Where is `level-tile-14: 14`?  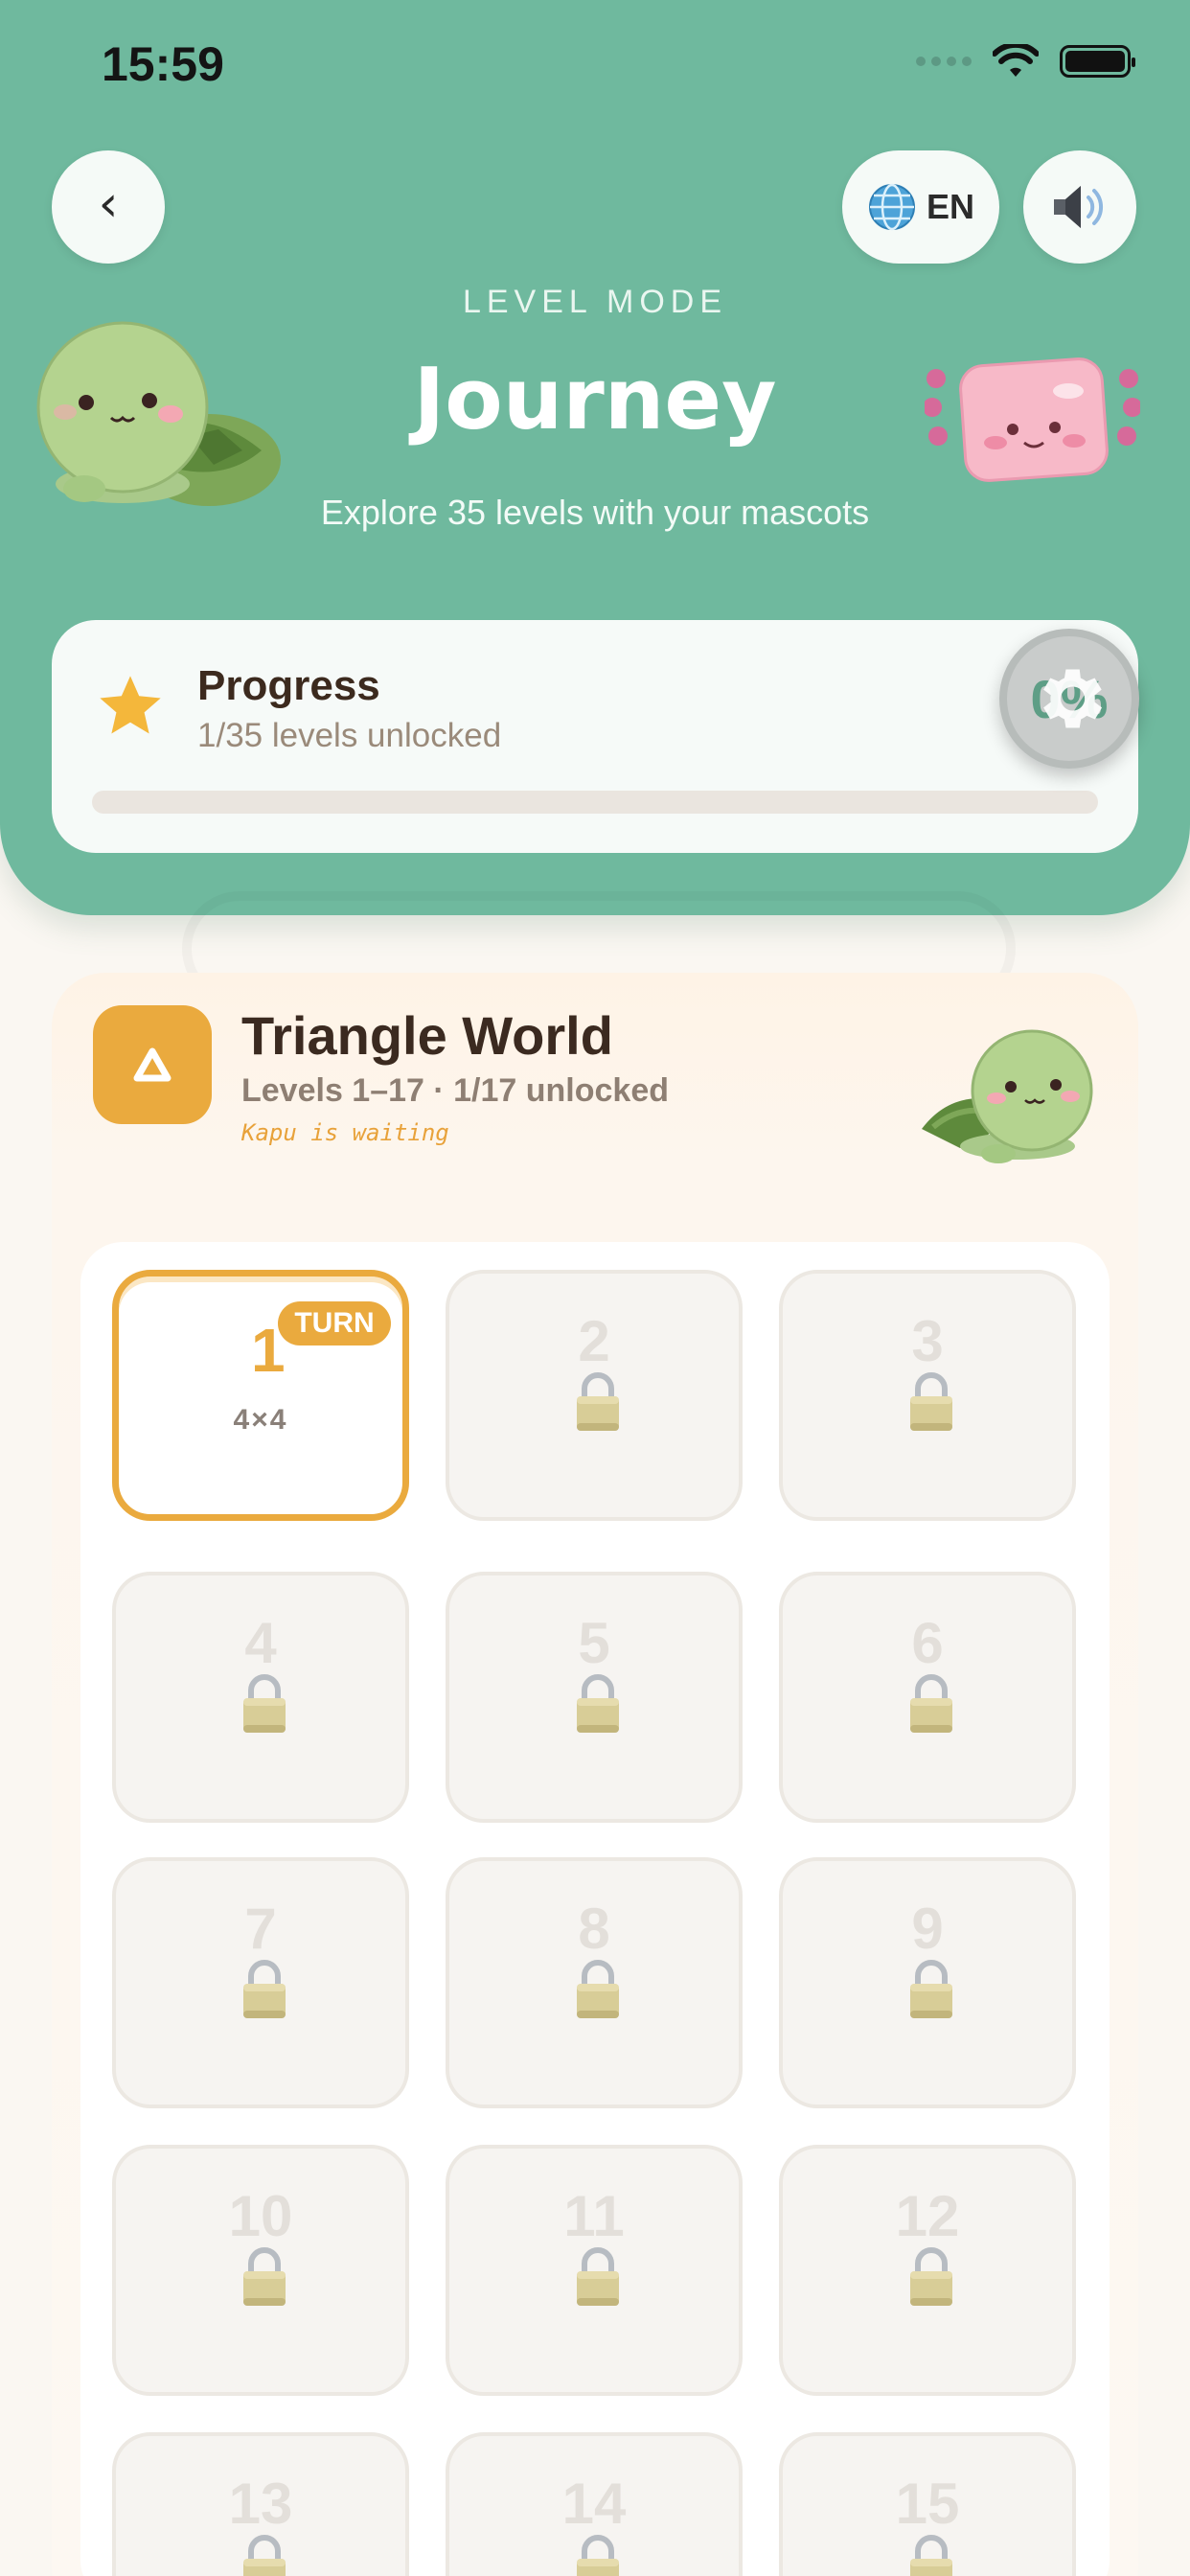 level-tile-14: 14 is located at coordinates (594, 2504).